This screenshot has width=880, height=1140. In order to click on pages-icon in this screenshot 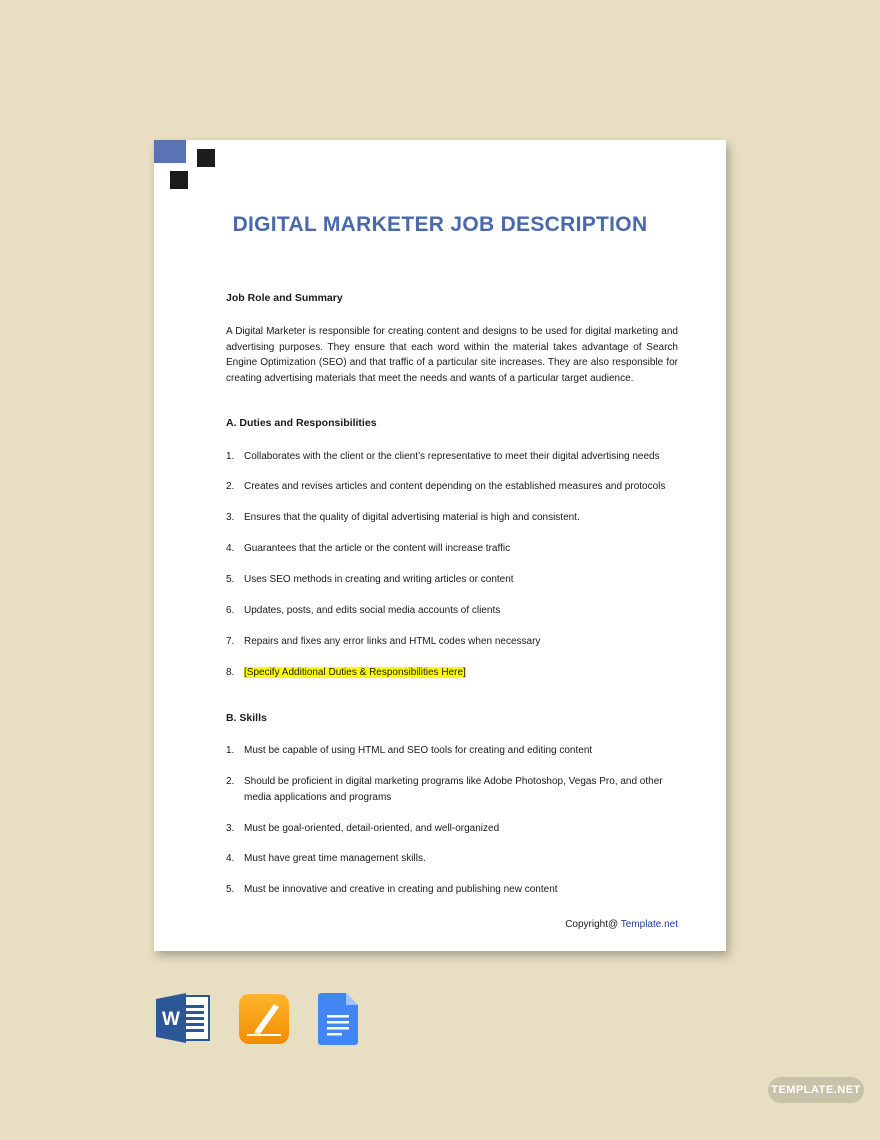, I will do `click(264, 1021)`.